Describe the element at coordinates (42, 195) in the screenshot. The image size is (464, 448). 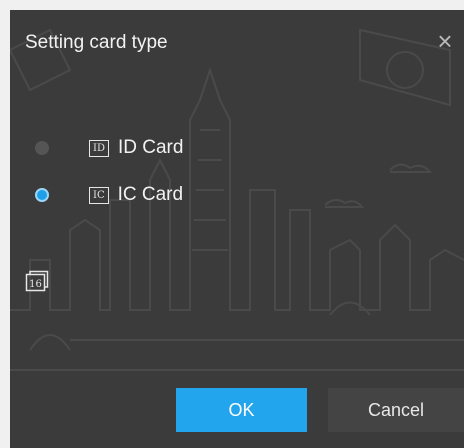
I see `ic-card-radio` at that location.